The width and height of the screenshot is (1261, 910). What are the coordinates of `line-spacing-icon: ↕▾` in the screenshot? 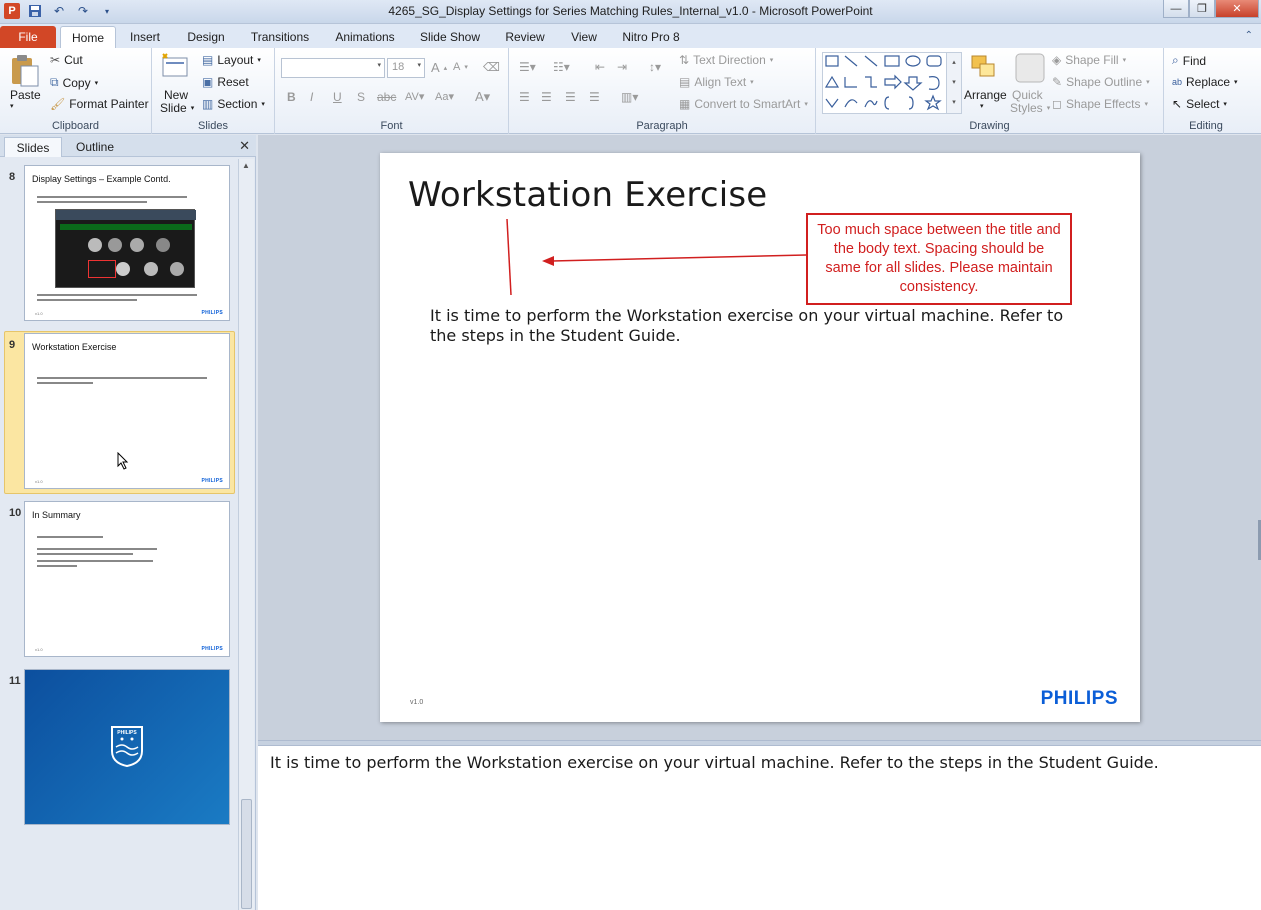 It's located at (655, 67).